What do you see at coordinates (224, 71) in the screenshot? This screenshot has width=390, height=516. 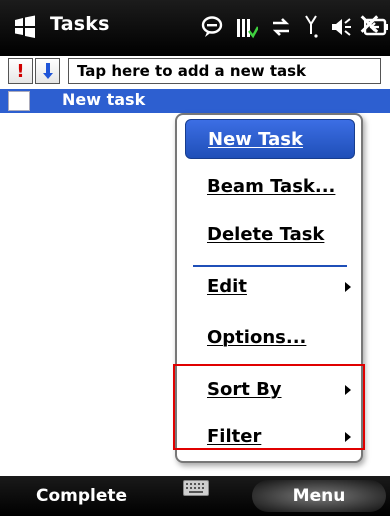 I see `new-task-input: Tap here to add a new task` at bounding box center [224, 71].